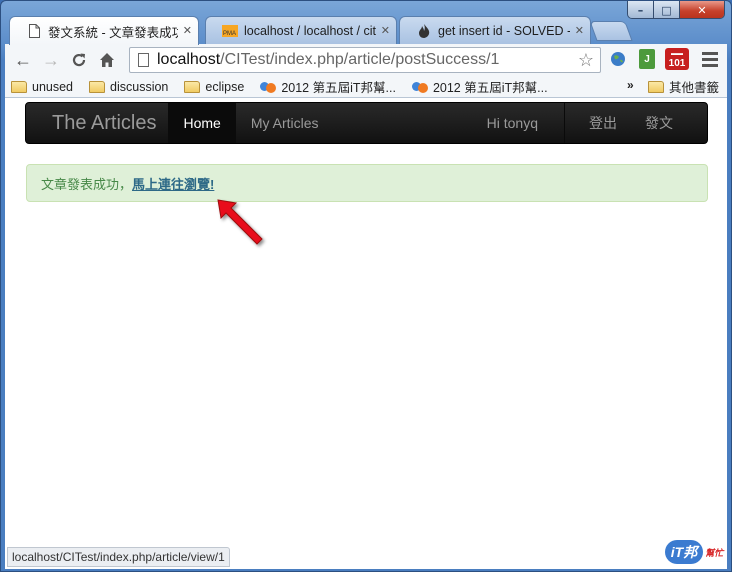  Describe the element at coordinates (693, 88) in the screenshot. I see `bookmark-label: 其他書籤` at that location.